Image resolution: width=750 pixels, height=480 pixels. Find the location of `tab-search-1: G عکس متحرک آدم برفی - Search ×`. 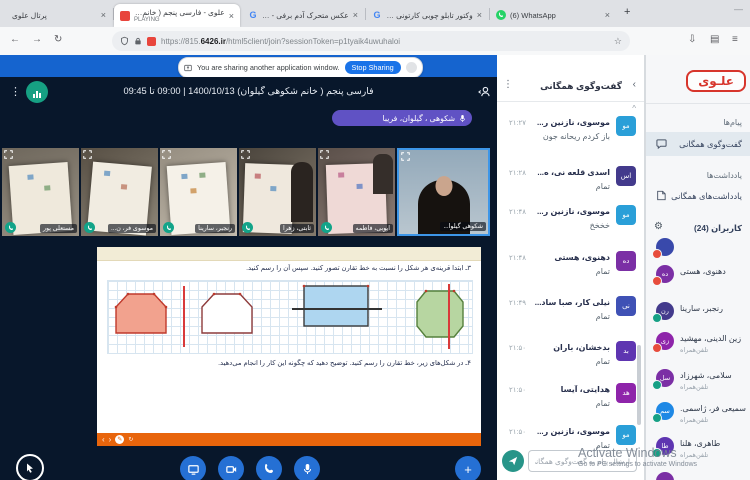

tab-search-1: G عکس متحرک آدم برفی - Search × is located at coordinates (303, 15).